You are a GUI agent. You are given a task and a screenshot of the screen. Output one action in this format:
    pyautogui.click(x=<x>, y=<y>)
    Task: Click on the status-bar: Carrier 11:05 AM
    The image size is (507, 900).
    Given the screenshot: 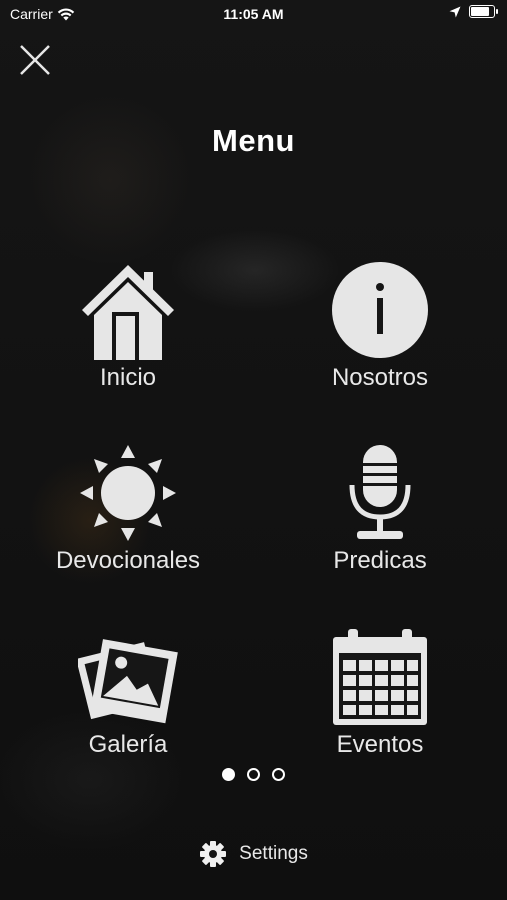 What is the action you would take?
    pyautogui.click(x=253, y=14)
    